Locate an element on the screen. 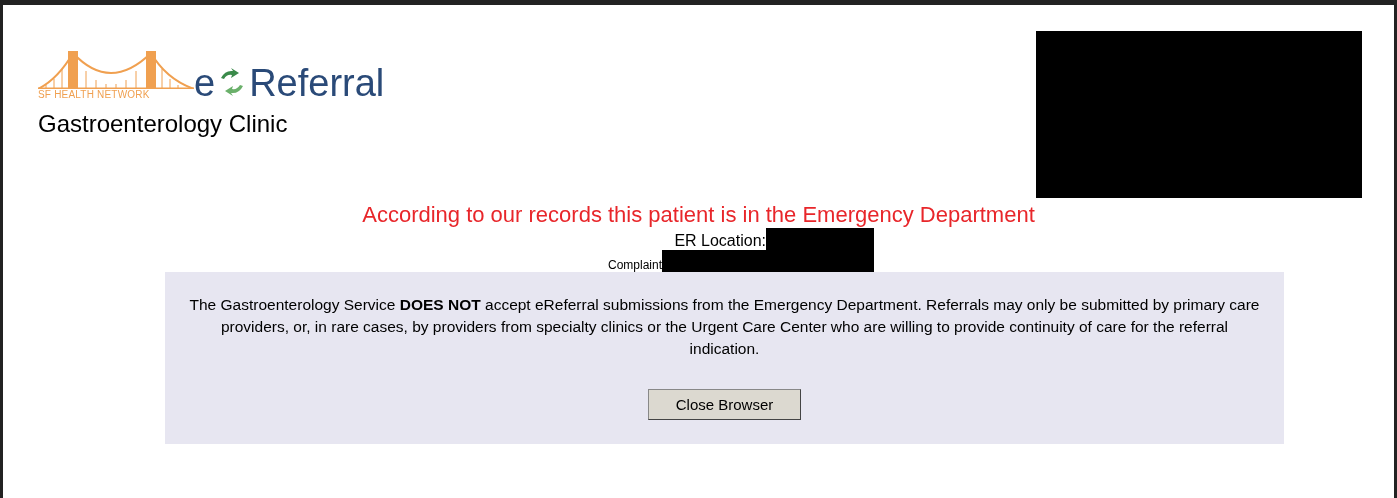 This screenshot has width=1397, height=498. field-label: ER Location: is located at coordinates (720, 241).